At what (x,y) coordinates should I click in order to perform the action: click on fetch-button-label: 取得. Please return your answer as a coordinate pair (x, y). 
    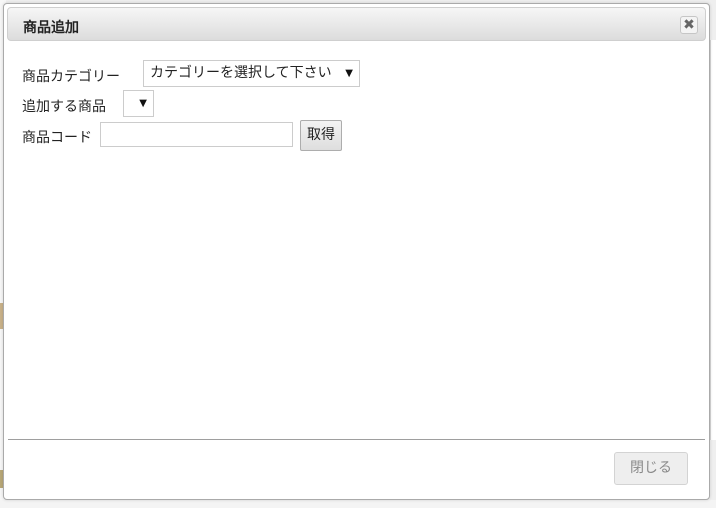
    Looking at the image, I should click on (321, 135).